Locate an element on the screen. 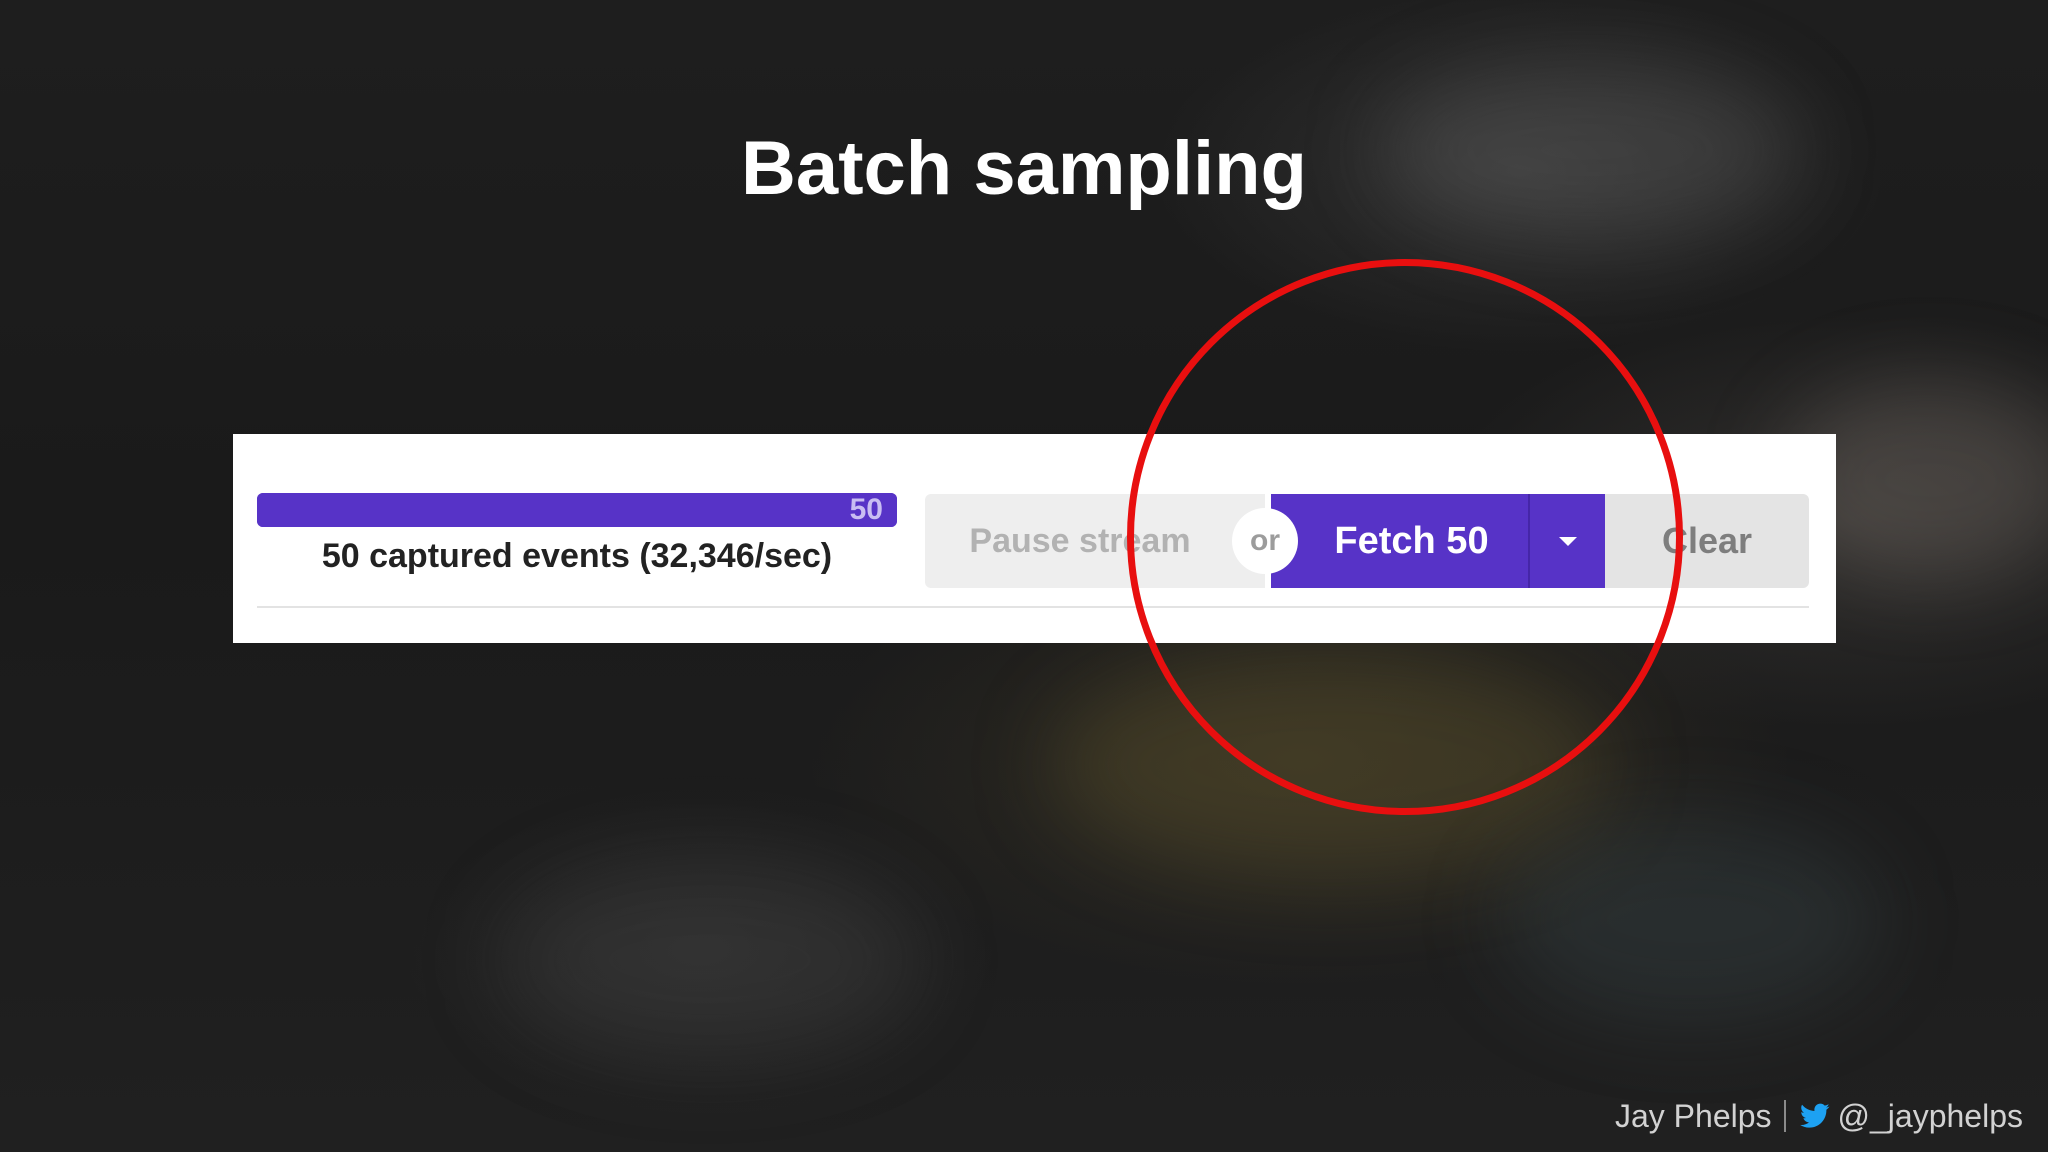 The image size is (2048, 1152). toolbar-divider is located at coordinates (1033, 607).